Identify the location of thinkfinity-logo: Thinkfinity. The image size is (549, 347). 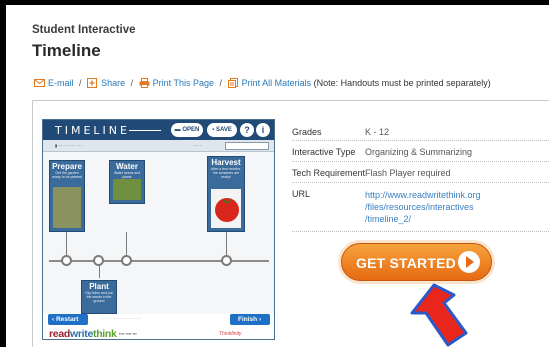
(230, 334).